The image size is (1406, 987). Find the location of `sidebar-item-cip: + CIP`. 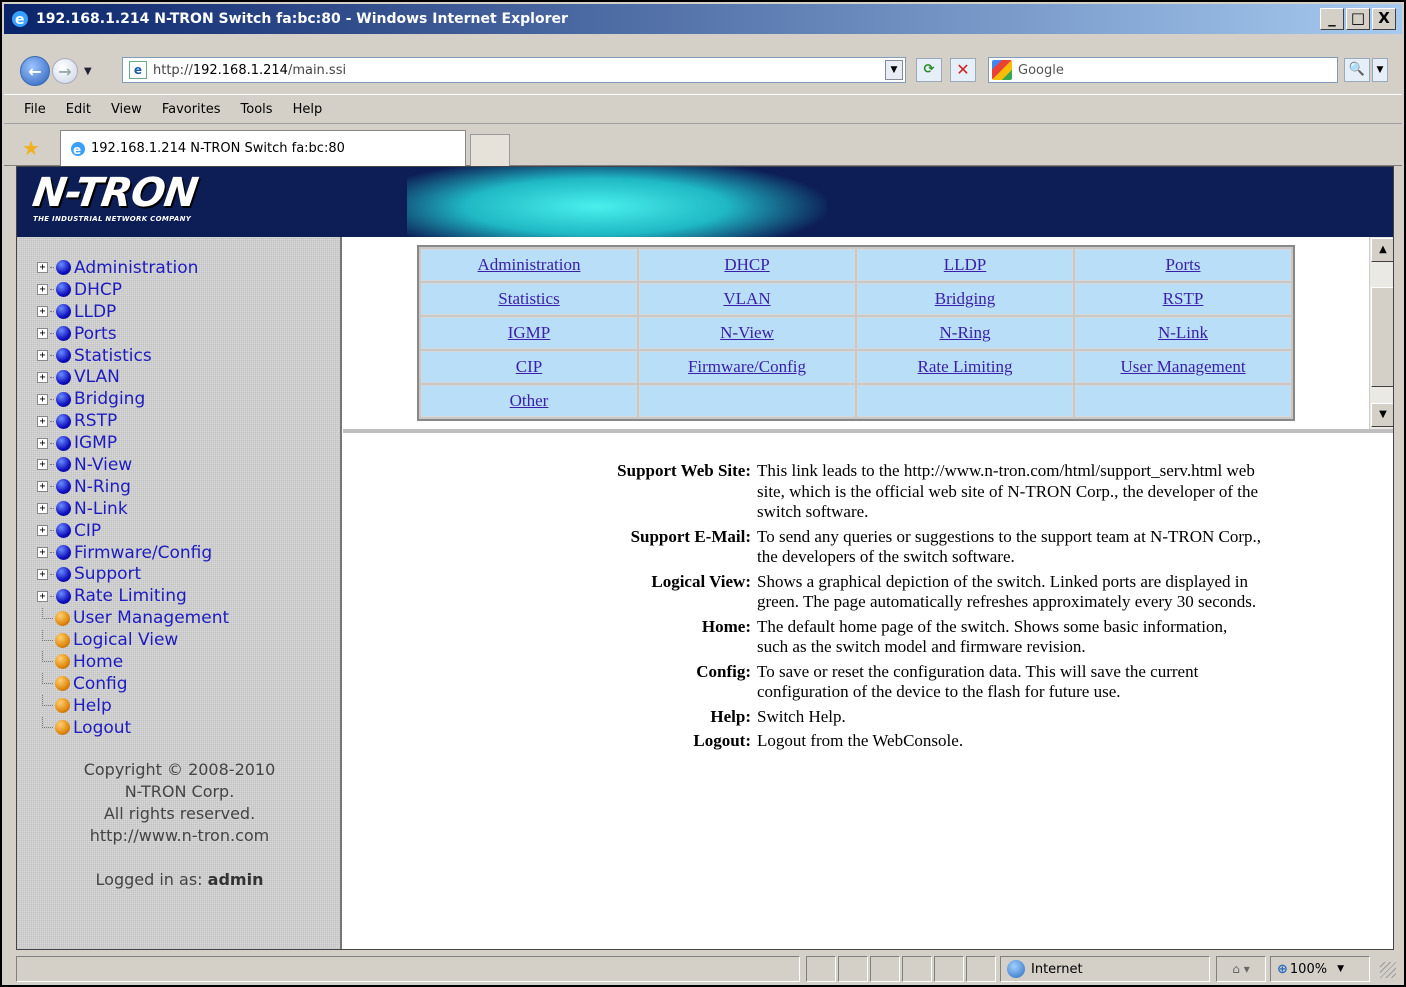

sidebar-item-cip: + CIP is located at coordinates (133, 531).